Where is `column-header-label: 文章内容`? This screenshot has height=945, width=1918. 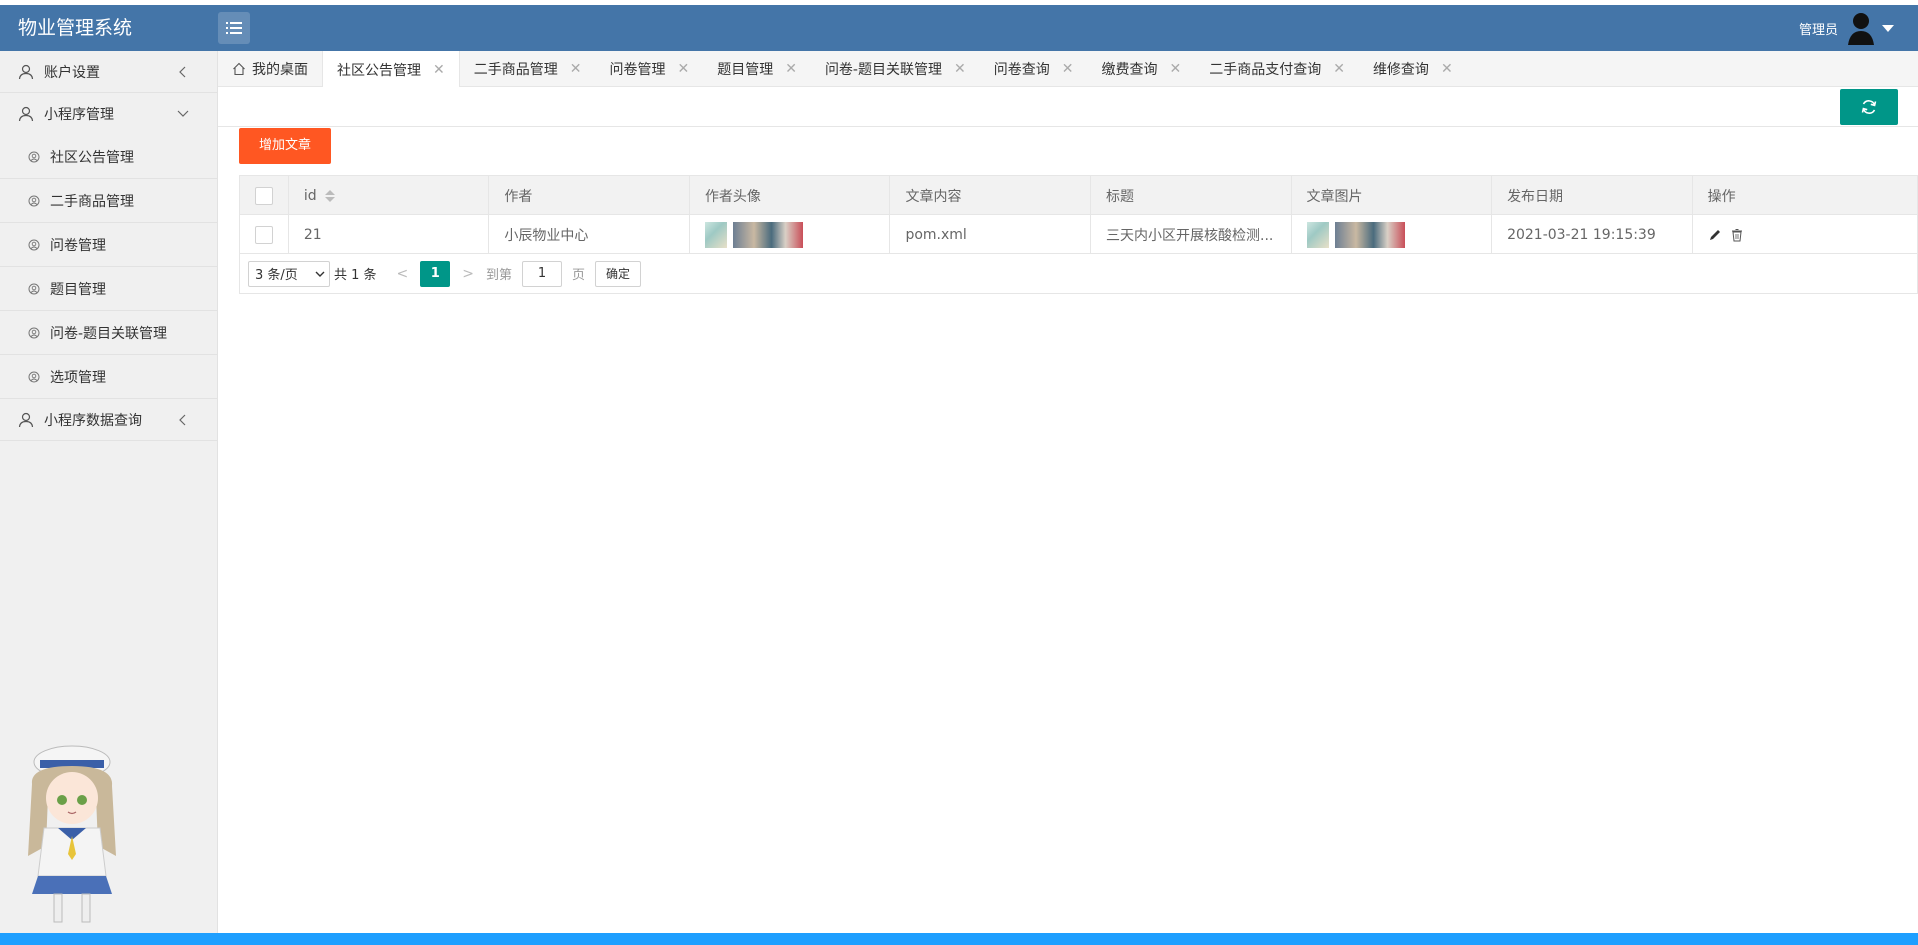
column-header-label: 文章内容 is located at coordinates (933, 196).